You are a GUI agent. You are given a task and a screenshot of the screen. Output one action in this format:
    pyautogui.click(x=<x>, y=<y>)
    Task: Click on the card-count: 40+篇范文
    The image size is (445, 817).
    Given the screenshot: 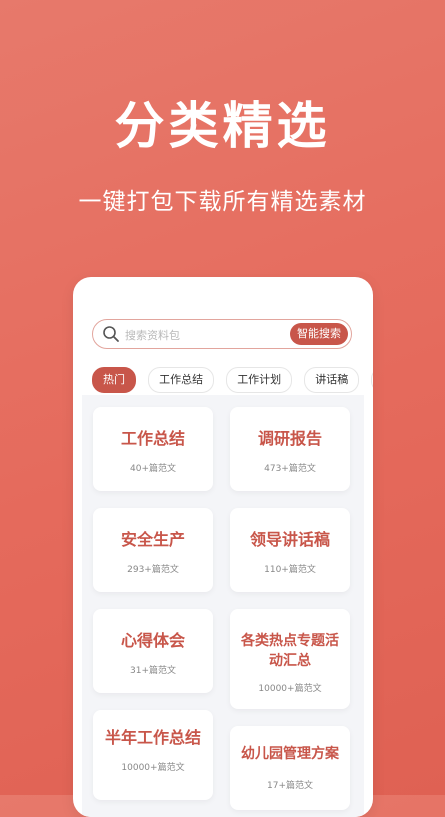 What is the action you would take?
    pyautogui.click(x=153, y=469)
    